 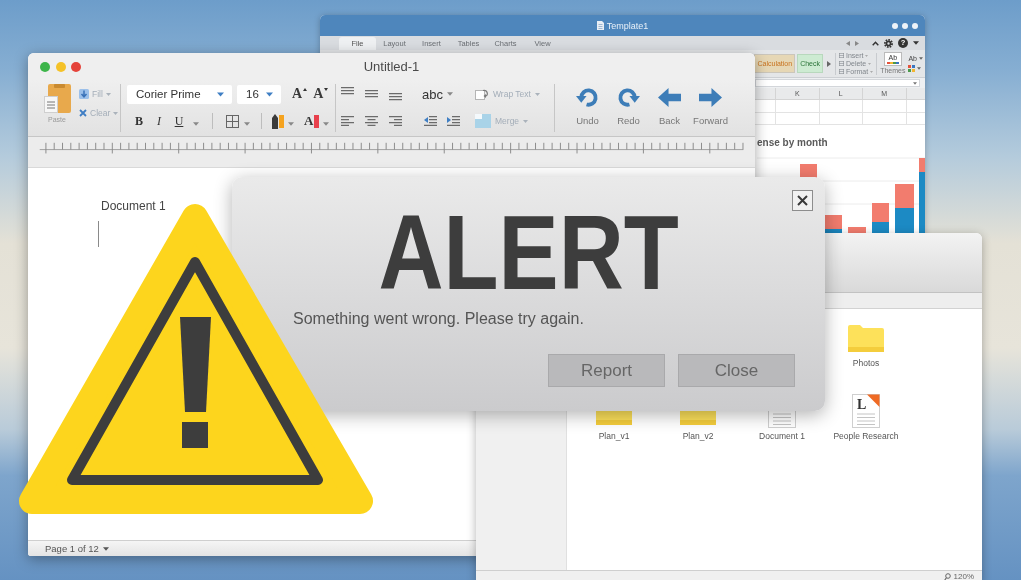 I want to click on zoom-level: 120%, so click(x=963, y=576).